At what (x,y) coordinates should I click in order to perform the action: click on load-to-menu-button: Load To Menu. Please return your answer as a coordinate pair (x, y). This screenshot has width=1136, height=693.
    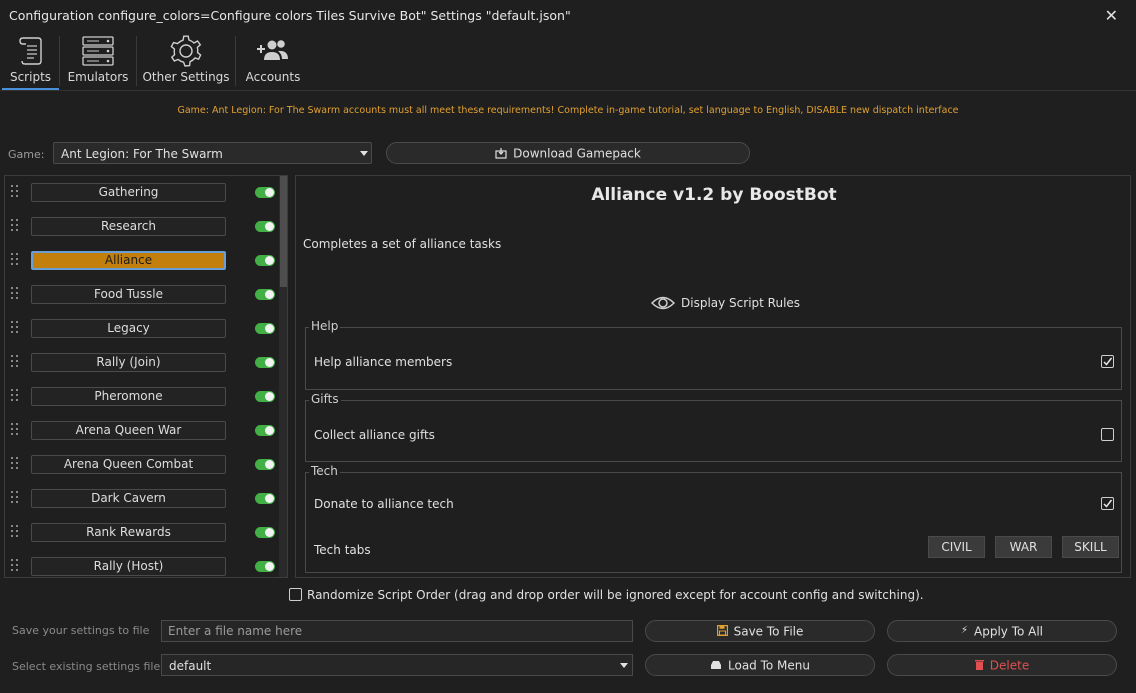
    Looking at the image, I should click on (760, 665).